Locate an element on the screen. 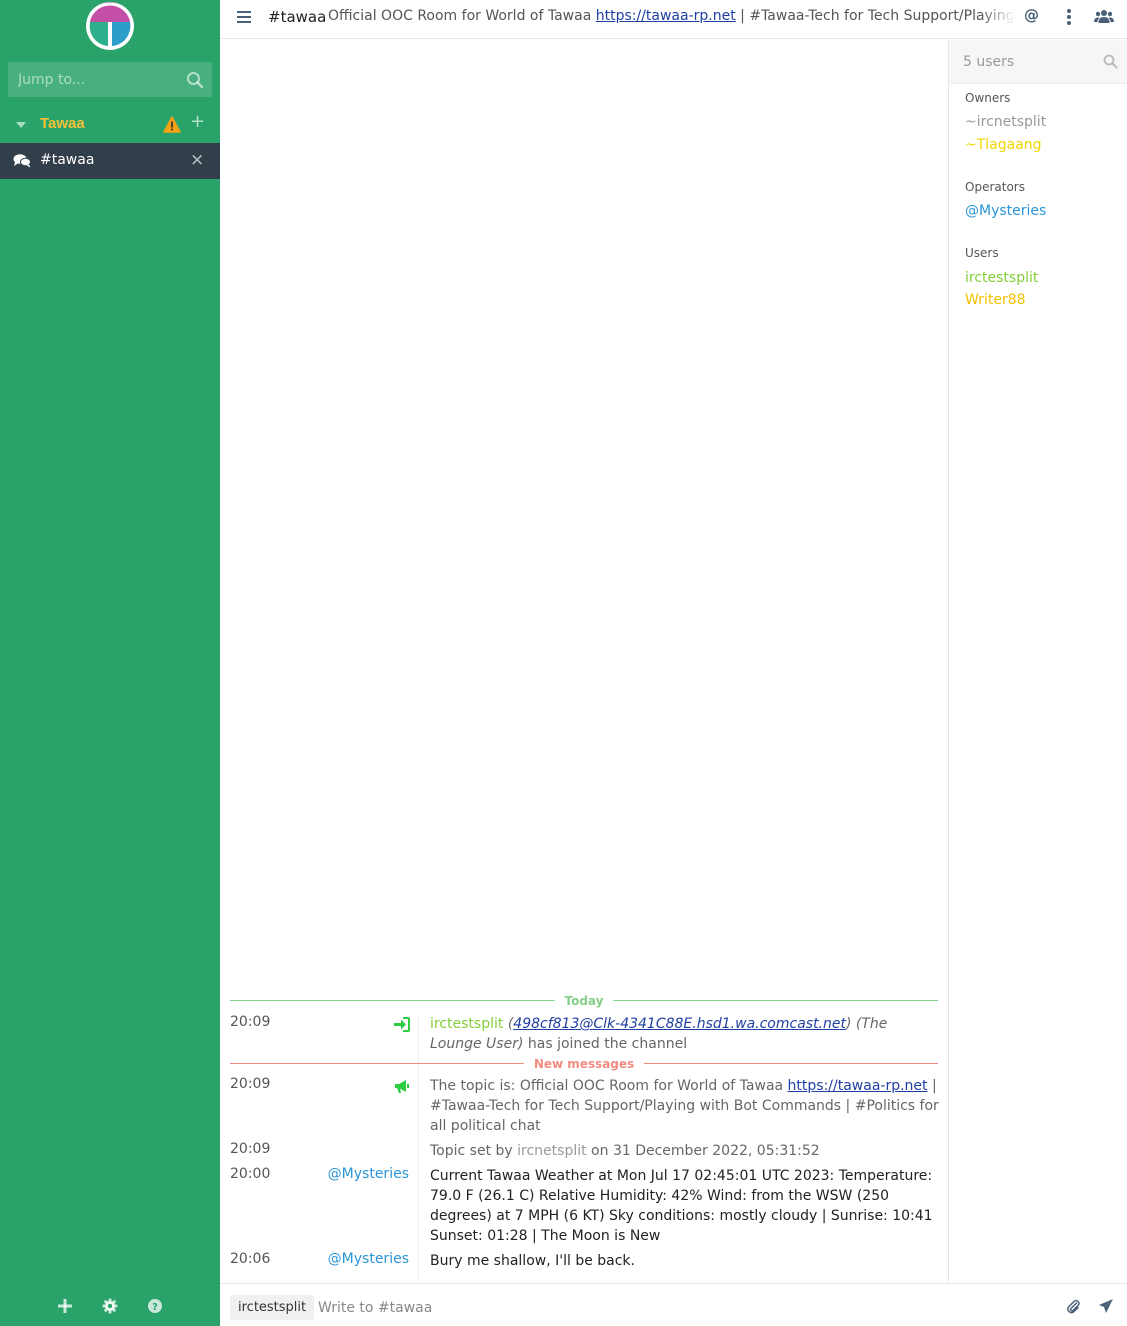 Image resolution: width=1127 pixels, height=1326 pixels. group-label-users: Users is located at coordinates (982, 253).